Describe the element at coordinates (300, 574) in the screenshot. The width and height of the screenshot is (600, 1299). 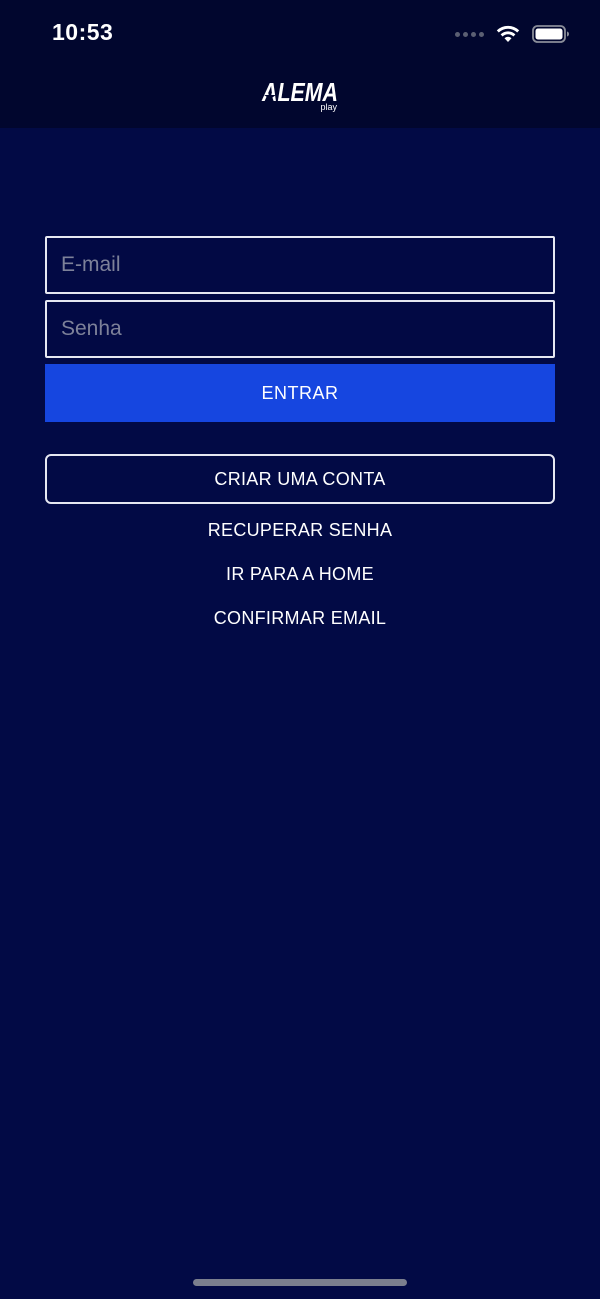
I see `go-home-link: IR PARA A HOME` at that location.